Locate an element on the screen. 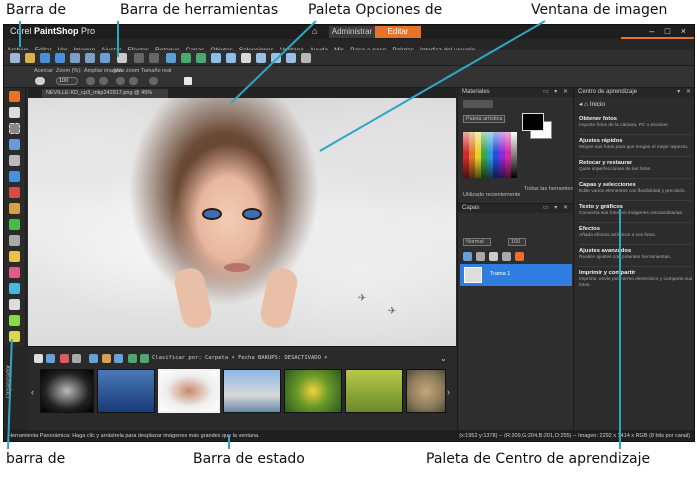  panel-controls: ▾ ✕ is located at coordinates (685, 92).